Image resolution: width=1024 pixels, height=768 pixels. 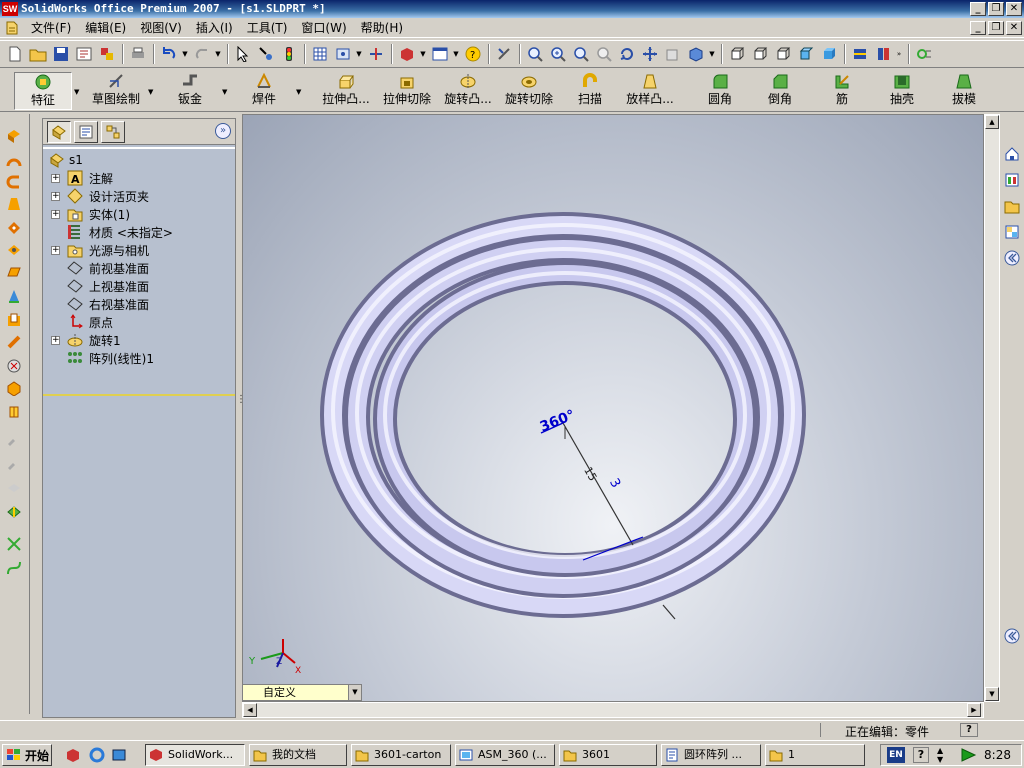 What do you see at coordinates (1012, 636) in the screenshot?
I see `expand-task-pane-icon` at bounding box center [1012, 636].